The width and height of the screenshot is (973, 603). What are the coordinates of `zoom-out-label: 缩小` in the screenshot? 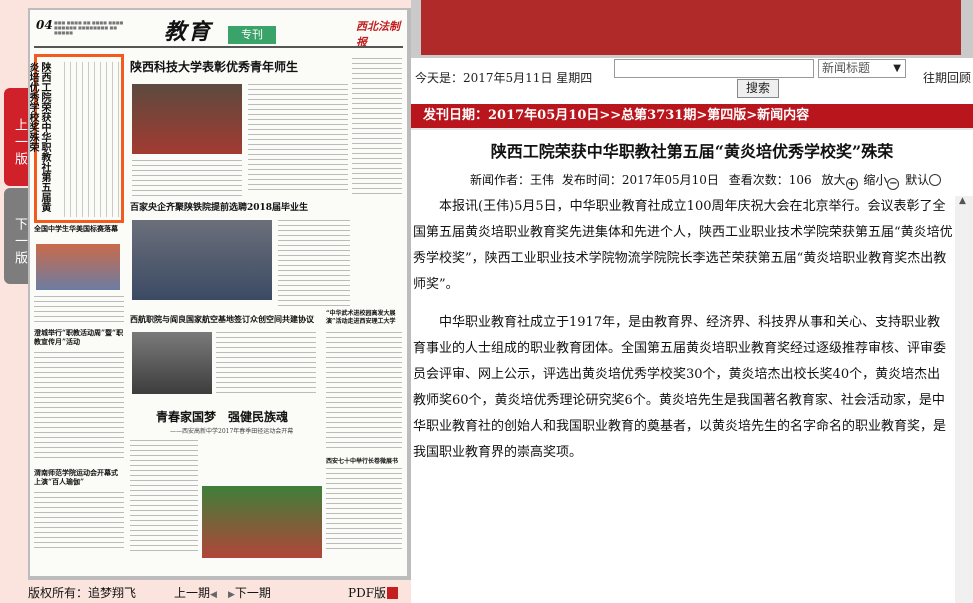 It's located at (875, 180).